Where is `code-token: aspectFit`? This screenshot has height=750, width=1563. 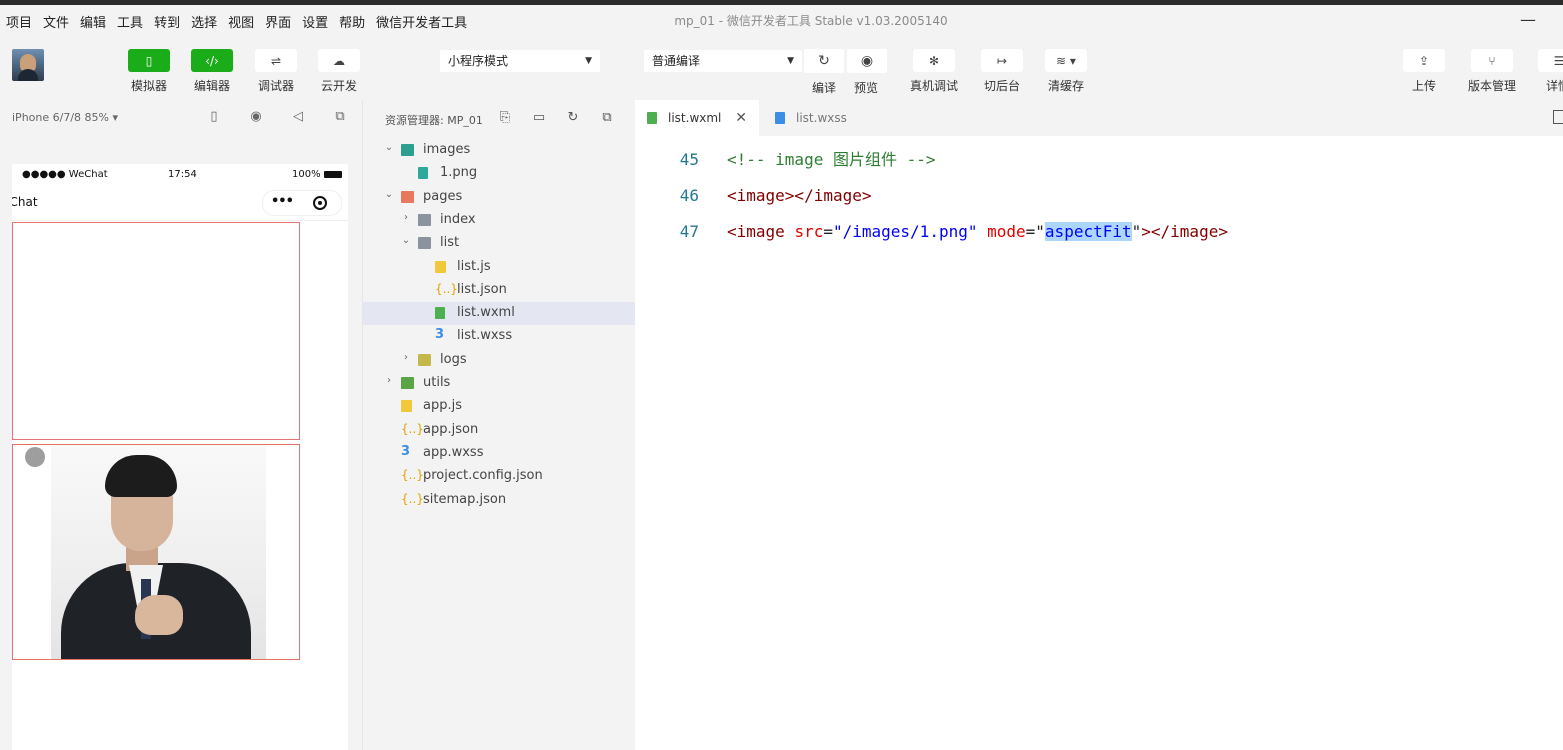
code-token: aspectFit is located at coordinates (1088, 231).